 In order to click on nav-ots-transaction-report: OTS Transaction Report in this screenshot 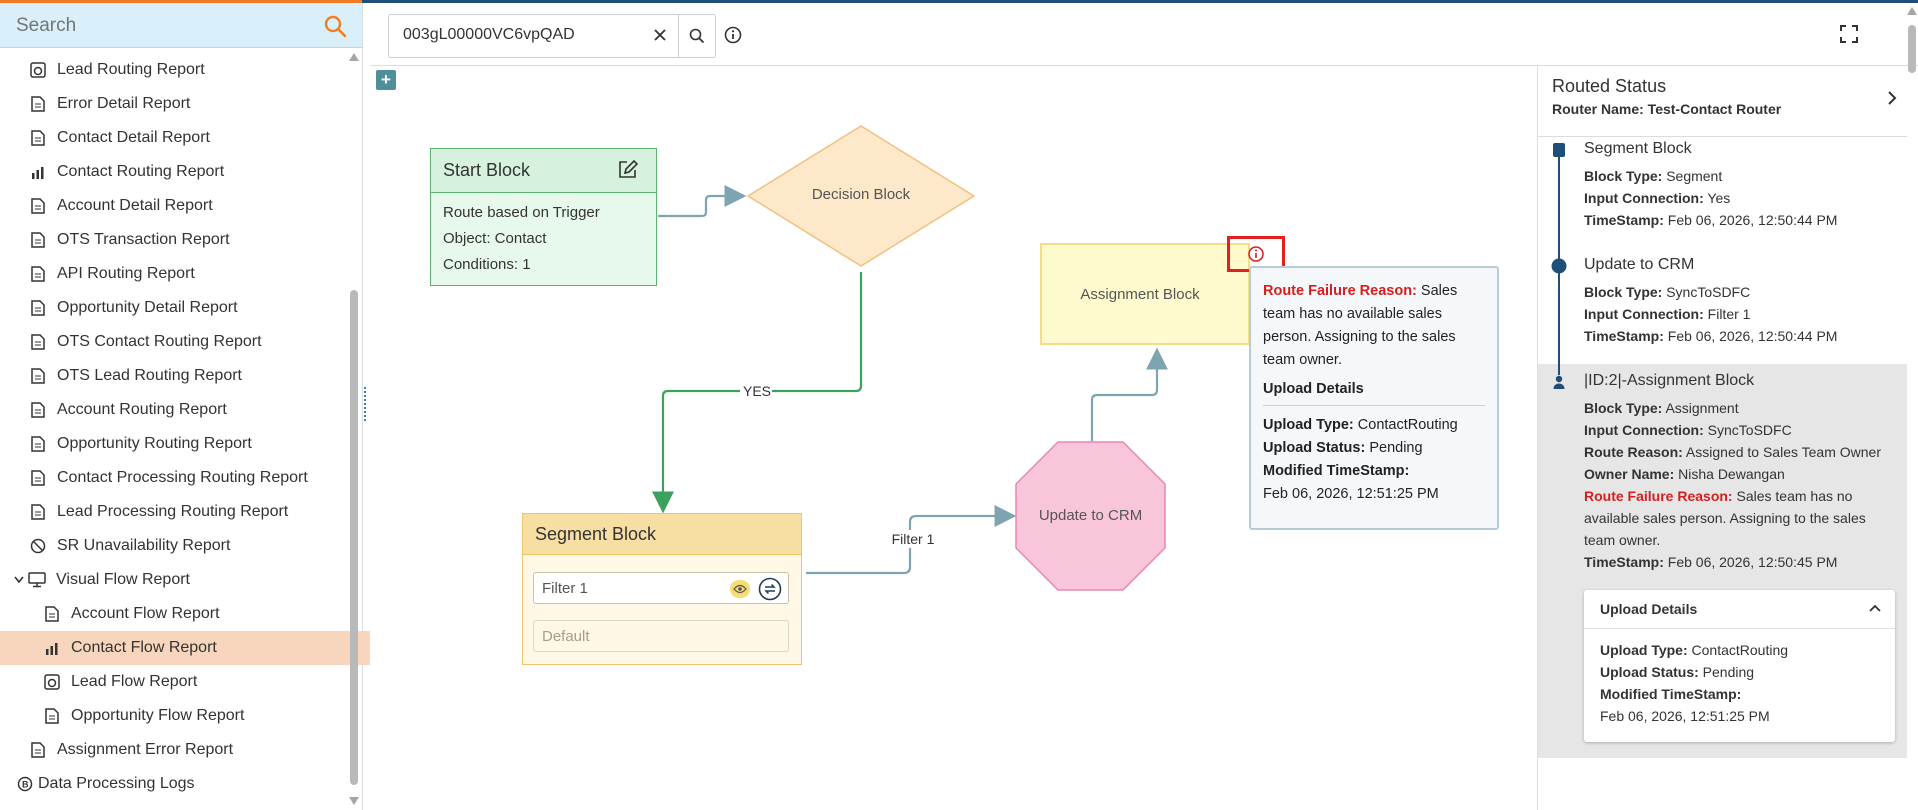, I will do `click(187, 240)`.